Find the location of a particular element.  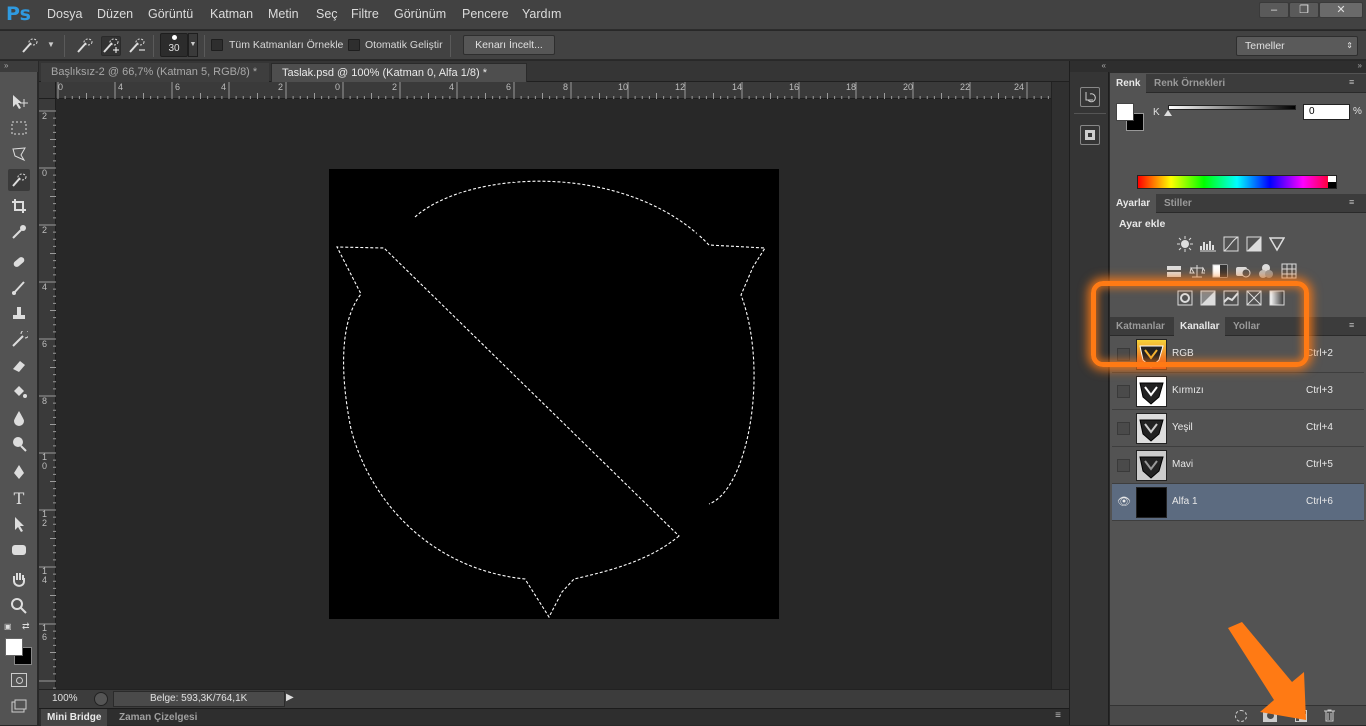

zoom-level: 100% is located at coordinates (65, 698).